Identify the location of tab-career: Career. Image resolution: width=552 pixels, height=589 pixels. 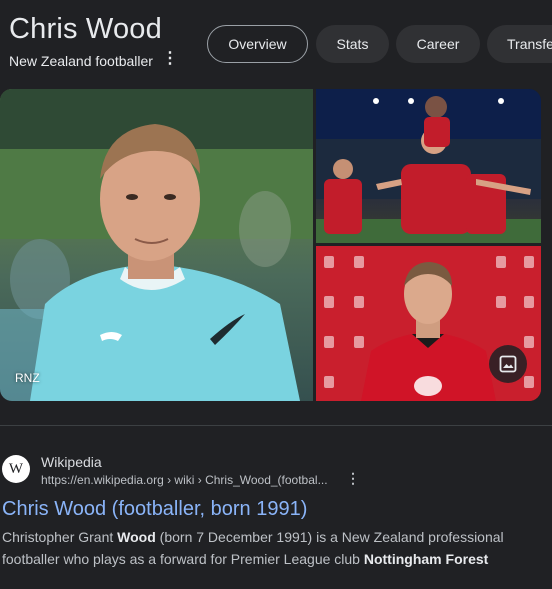
(438, 44).